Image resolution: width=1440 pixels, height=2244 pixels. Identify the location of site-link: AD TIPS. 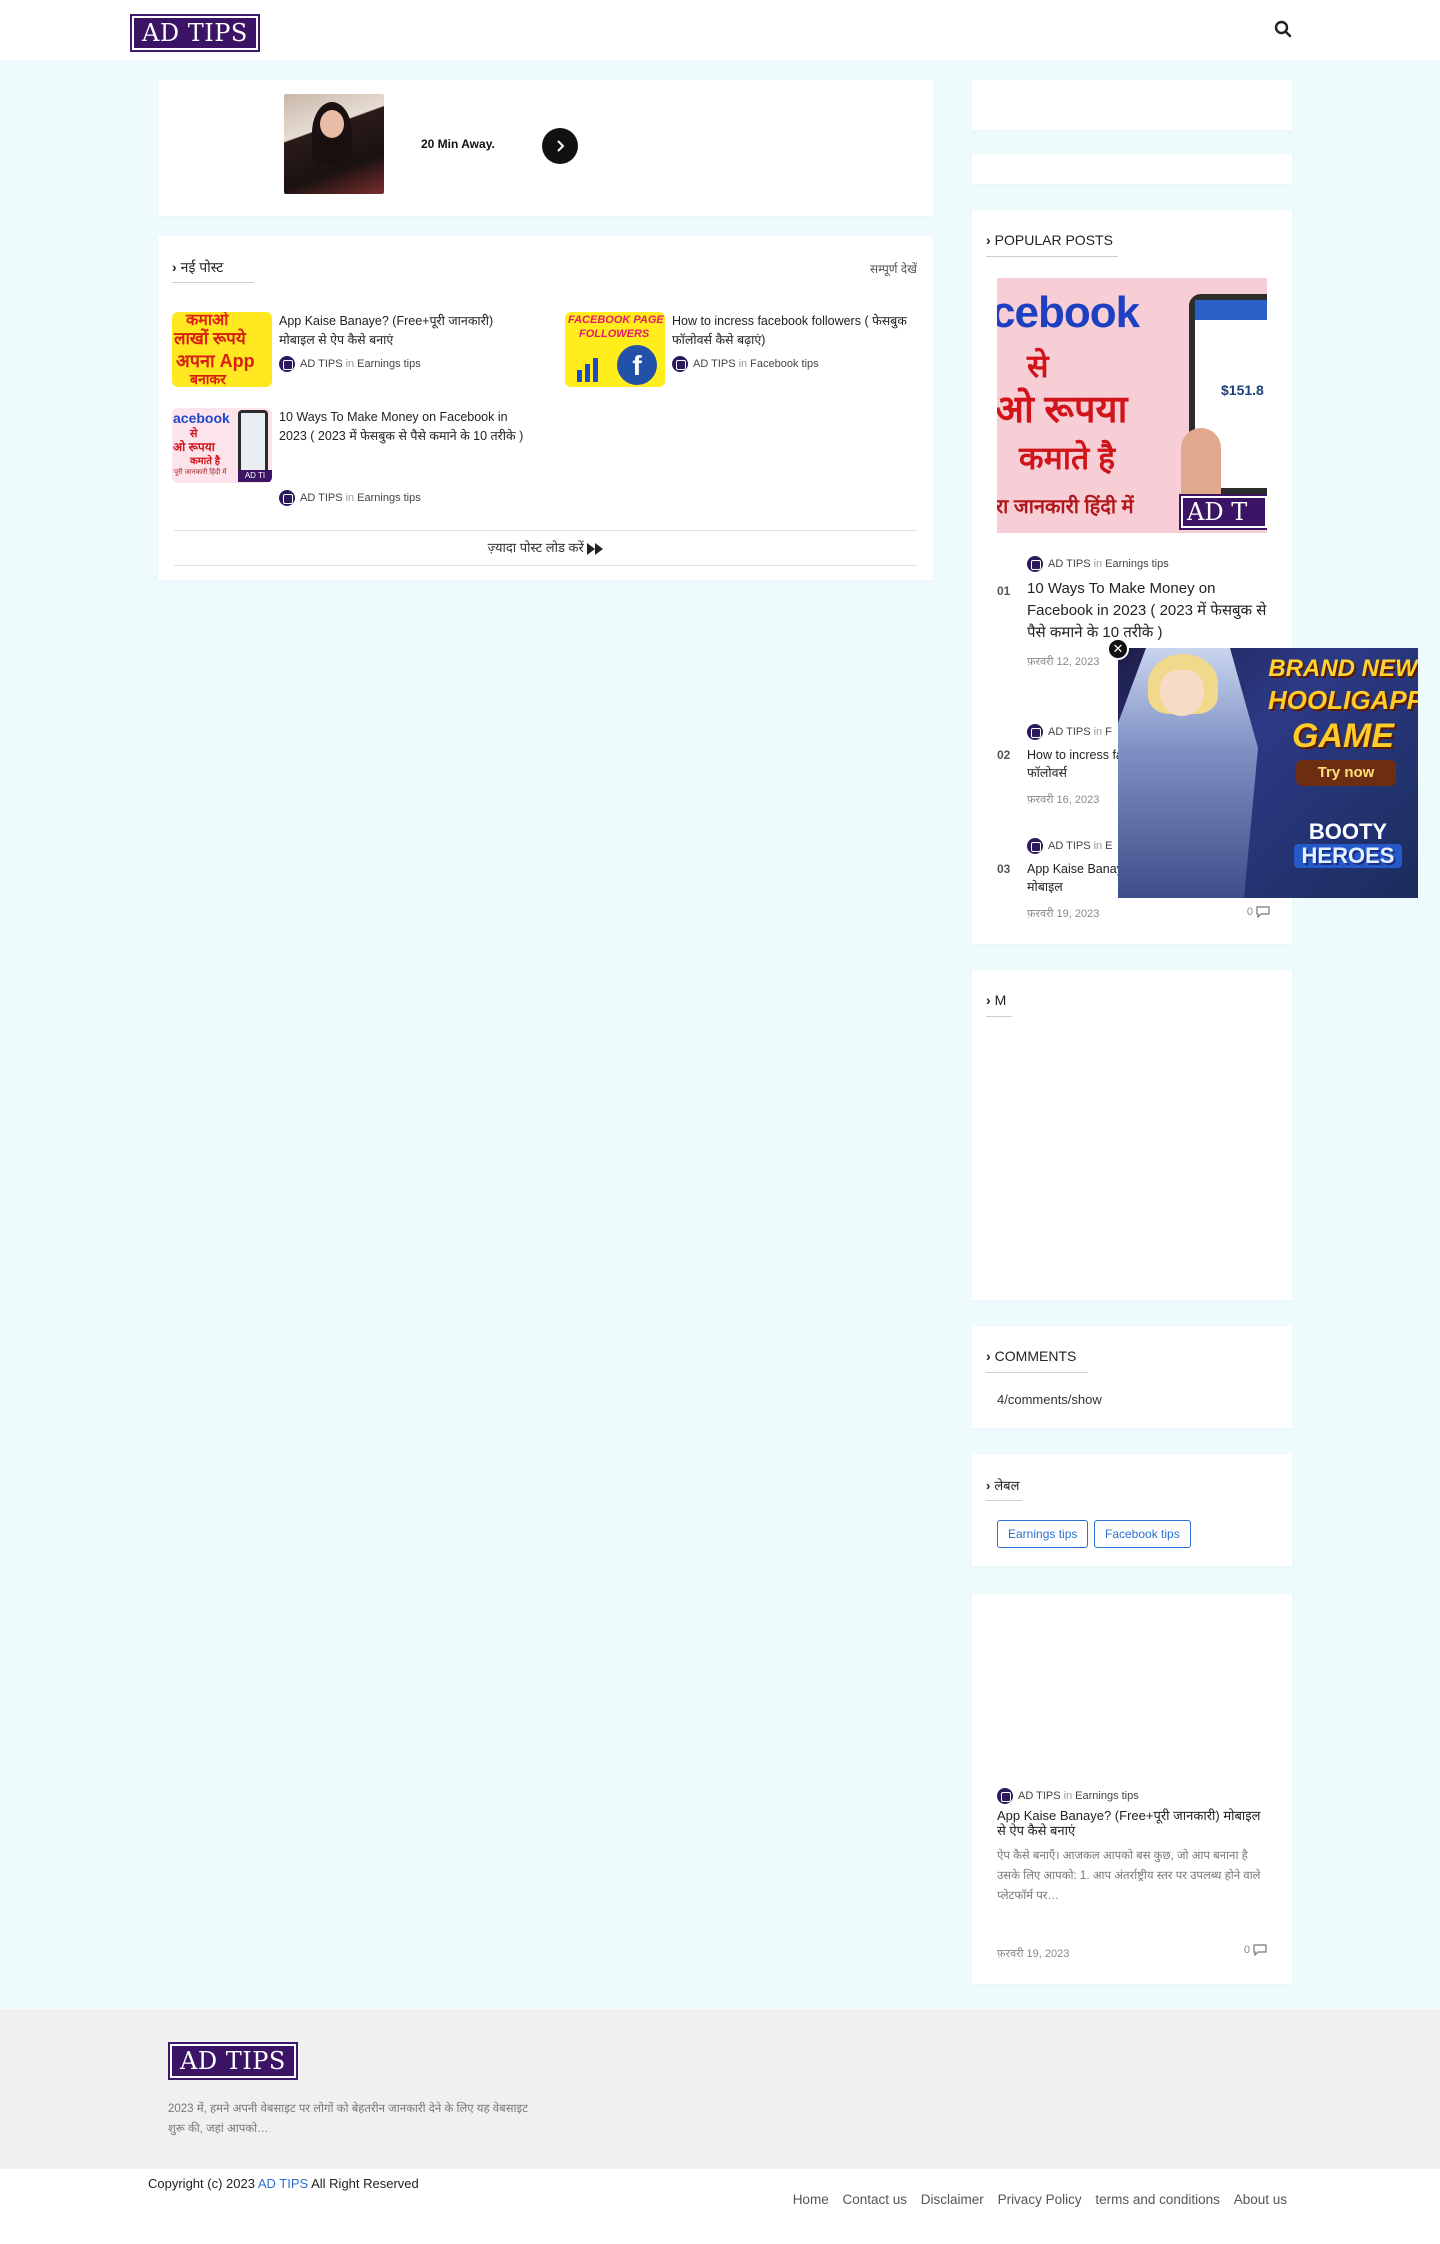
(283, 2183).